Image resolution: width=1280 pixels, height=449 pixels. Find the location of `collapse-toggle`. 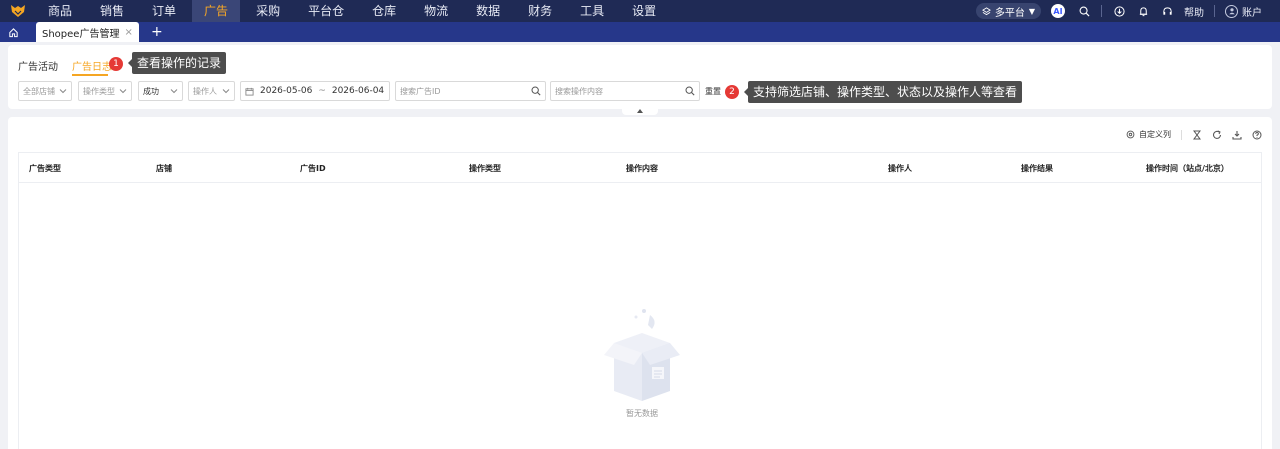

collapse-toggle is located at coordinates (640, 110).